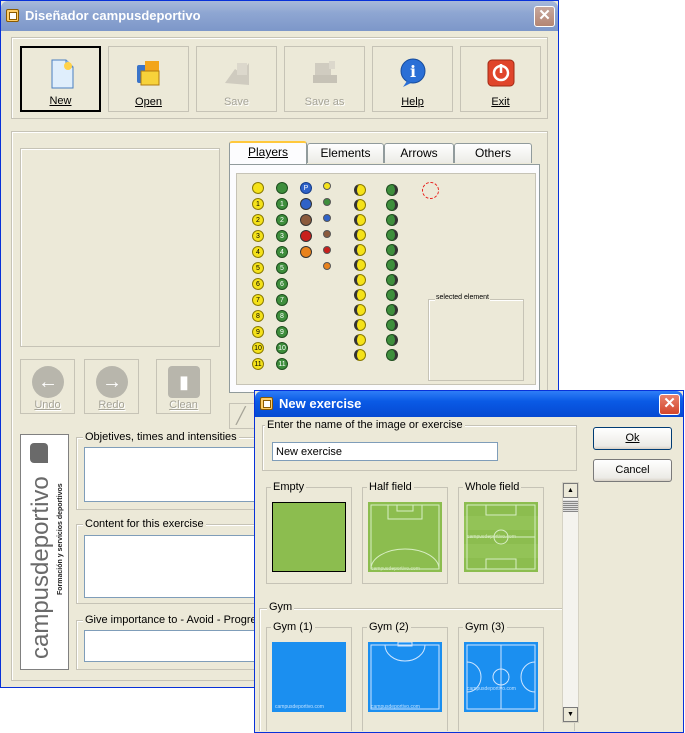 The image size is (685, 733). What do you see at coordinates (258, 300) in the screenshot?
I see `player-yellow-7: 7` at bounding box center [258, 300].